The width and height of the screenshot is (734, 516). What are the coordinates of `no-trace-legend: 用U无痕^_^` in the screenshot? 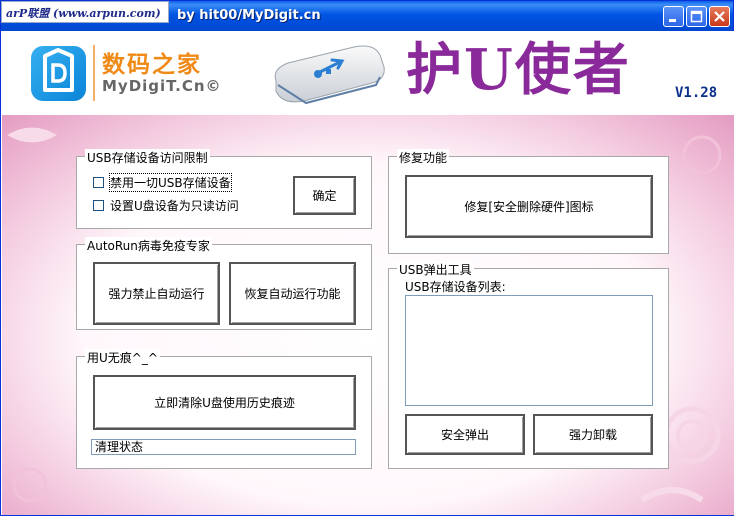 It's located at (122, 357).